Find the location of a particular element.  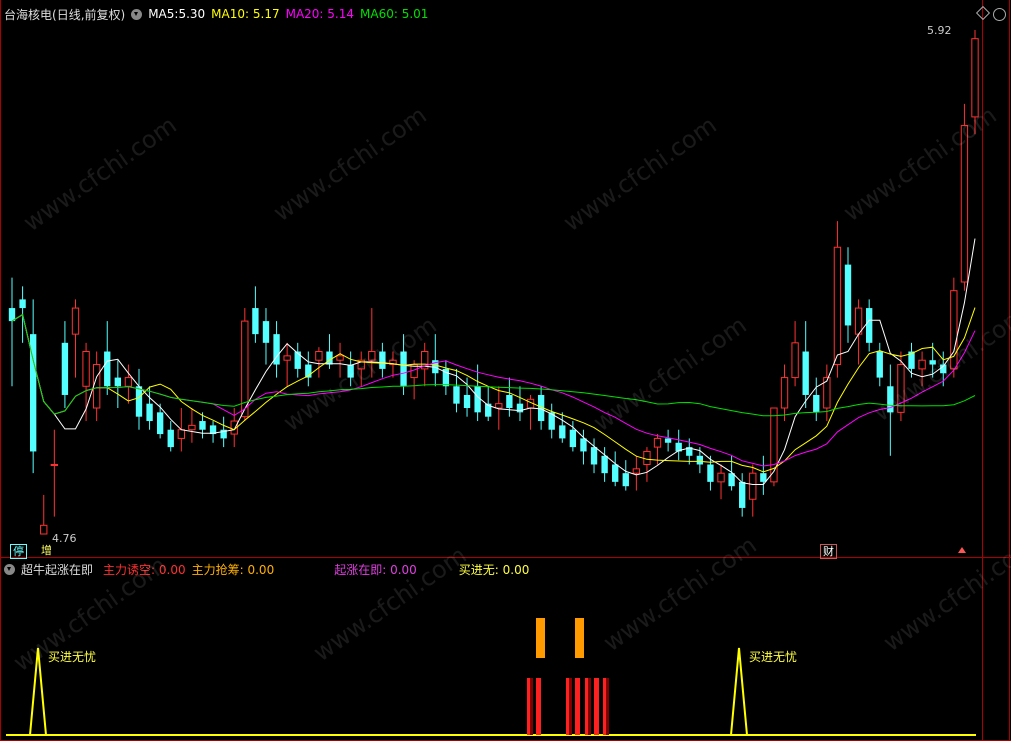

indicator-item-3: 起涨在即: 0.00 is located at coordinates (375, 569).